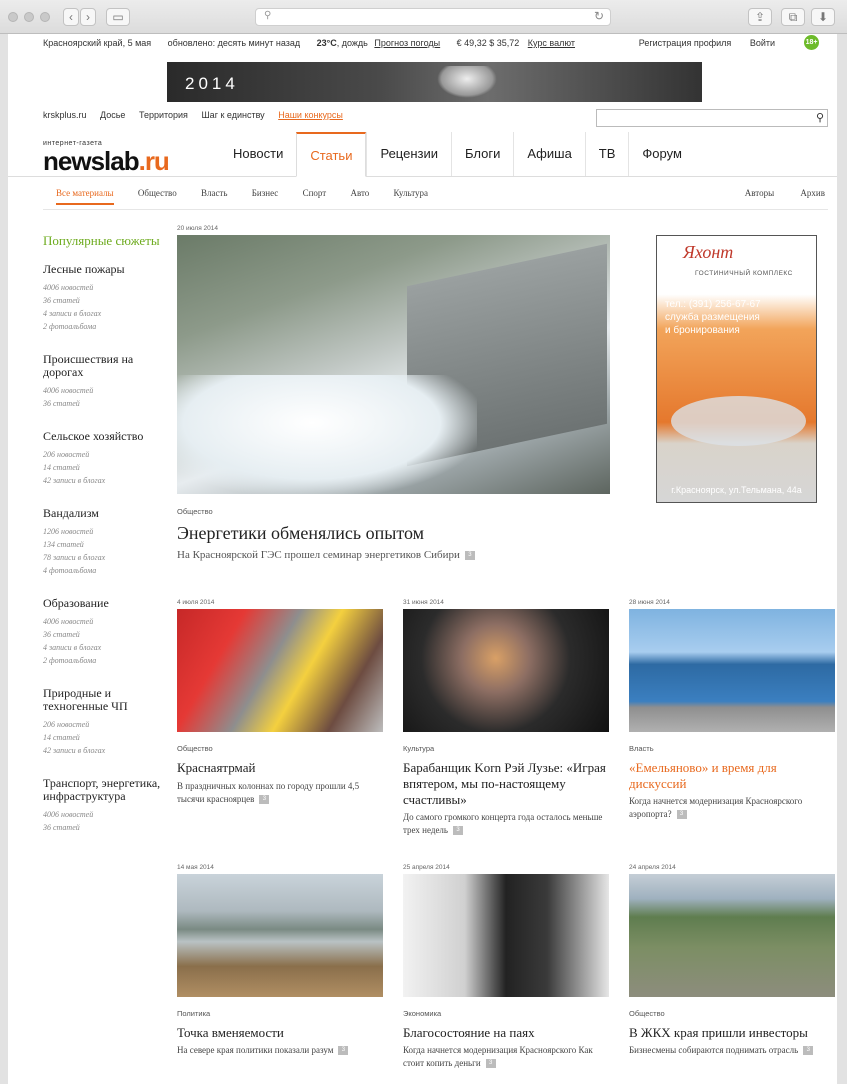  What do you see at coordinates (606, 154) in the screenshot?
I see `nav-tv: ТВ` at bounding box center [606, 154].